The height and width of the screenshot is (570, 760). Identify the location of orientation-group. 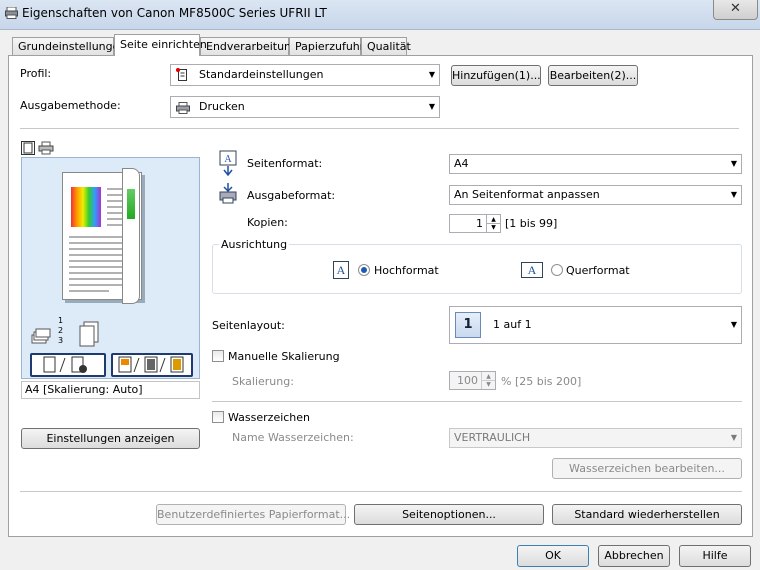
(477, 269).